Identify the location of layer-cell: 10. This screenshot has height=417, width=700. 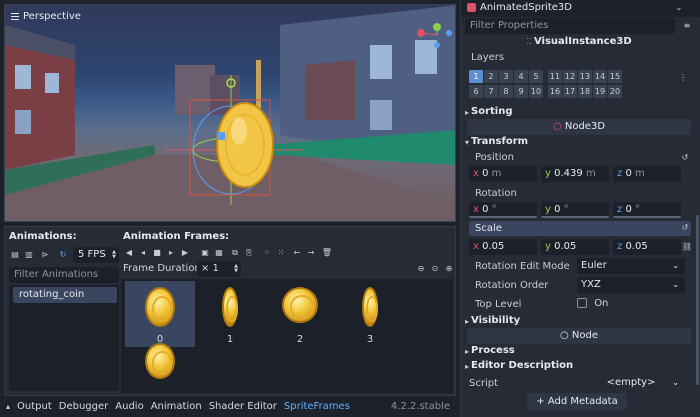
(536, 91).